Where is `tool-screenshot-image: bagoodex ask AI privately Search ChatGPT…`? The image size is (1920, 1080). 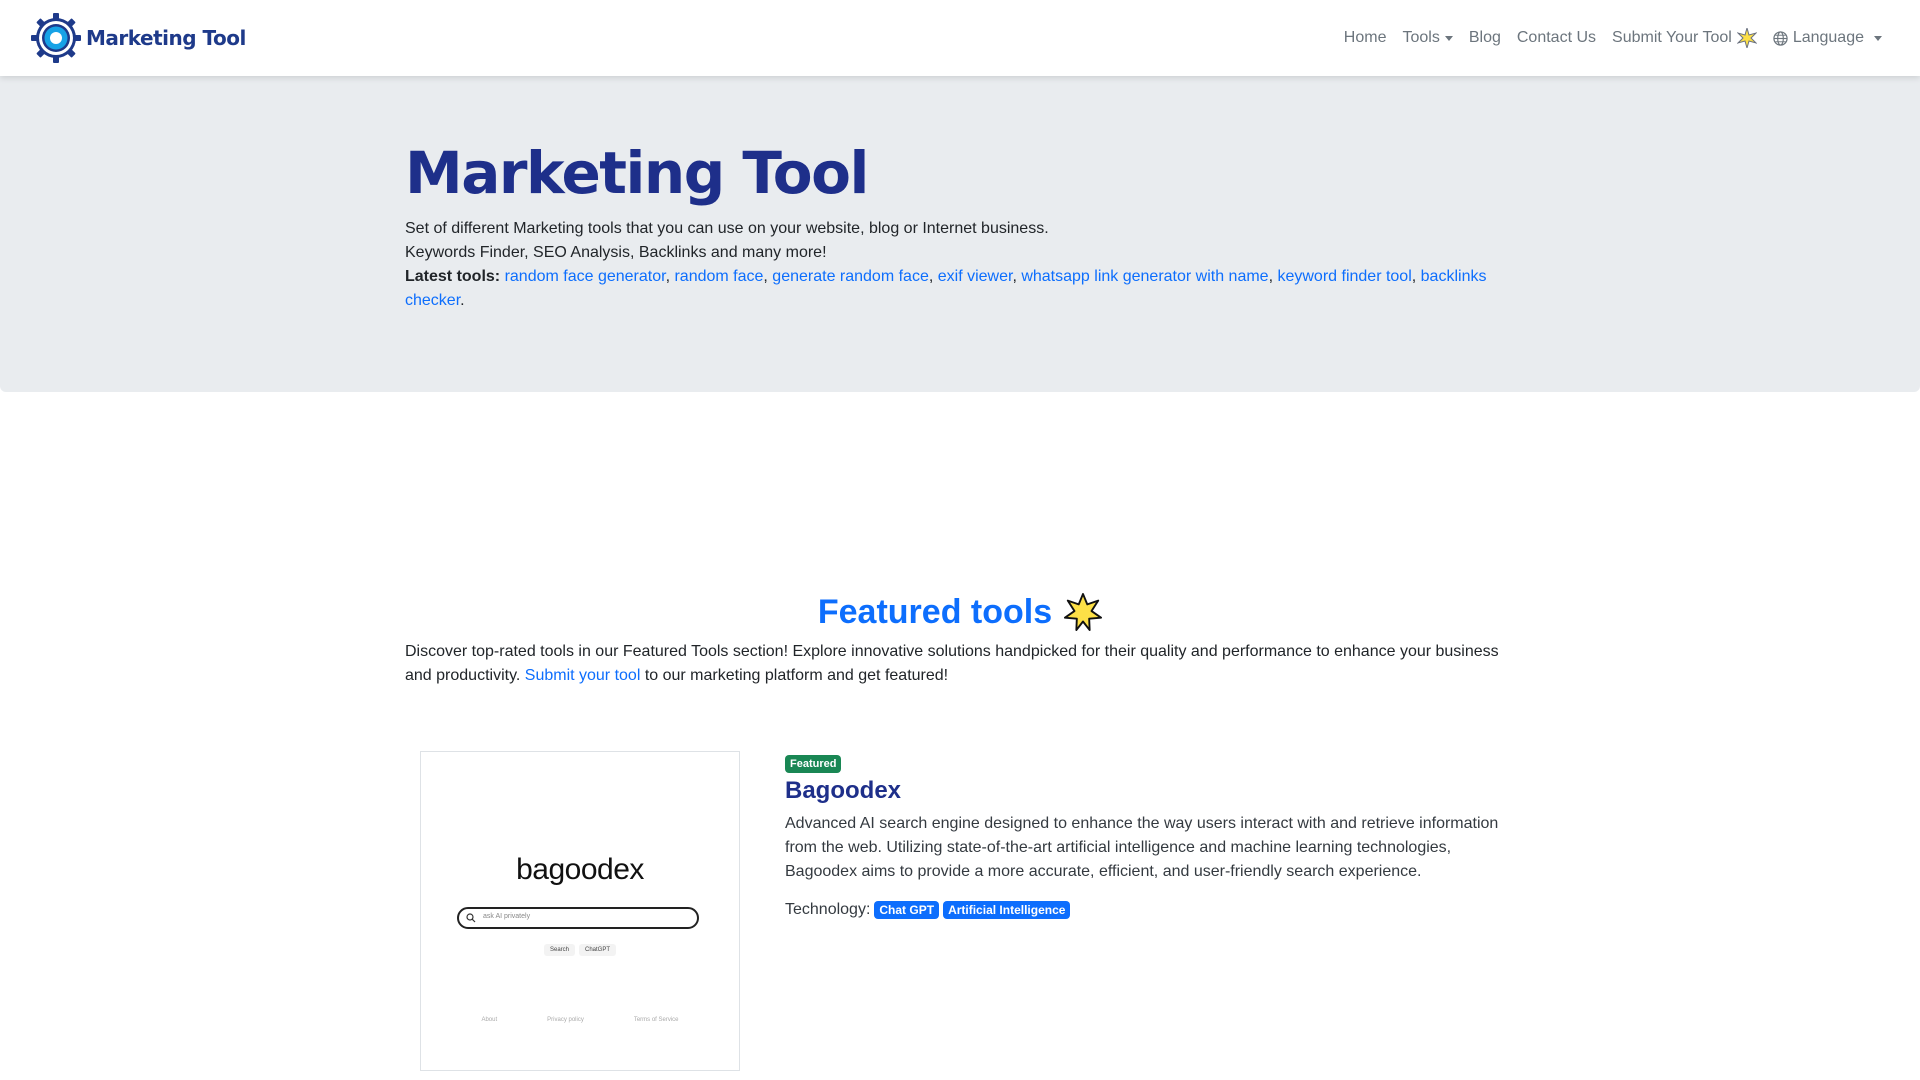
tool-screenshot-image: bagoodex ask AI privately Search ChatGPT… is located at coordinates (580, 911).